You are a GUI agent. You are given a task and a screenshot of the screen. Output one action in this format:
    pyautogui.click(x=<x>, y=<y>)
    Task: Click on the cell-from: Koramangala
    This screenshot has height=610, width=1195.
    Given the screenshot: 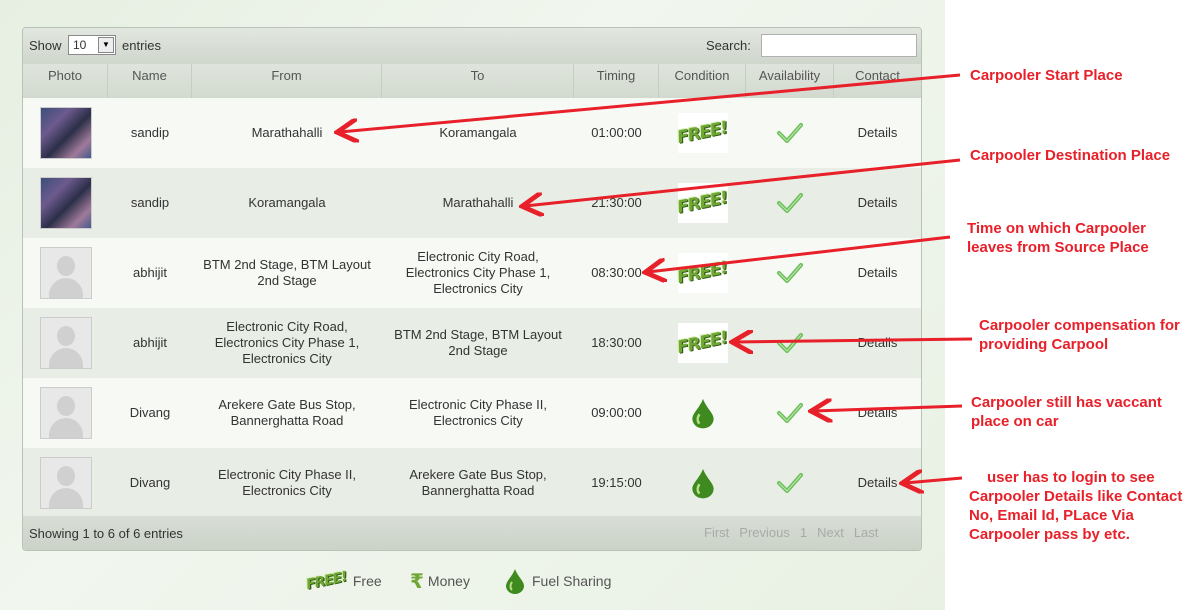 What is the action you would take?
    pyautogui.click(x=287, y=203)
    